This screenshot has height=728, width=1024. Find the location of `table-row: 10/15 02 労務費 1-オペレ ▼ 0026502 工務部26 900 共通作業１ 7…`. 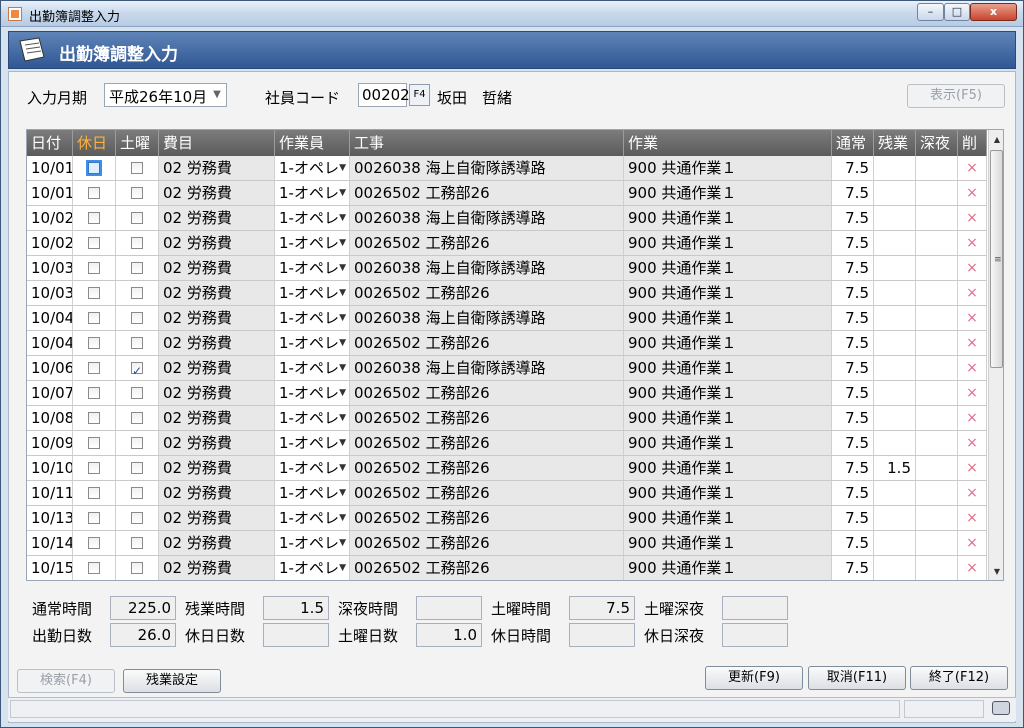

table-row: 10/15 02 労務費 1-オペレ ▼ 0026502 工務部26 900 共通作業１ 7… is located at coordinates (507, 568).